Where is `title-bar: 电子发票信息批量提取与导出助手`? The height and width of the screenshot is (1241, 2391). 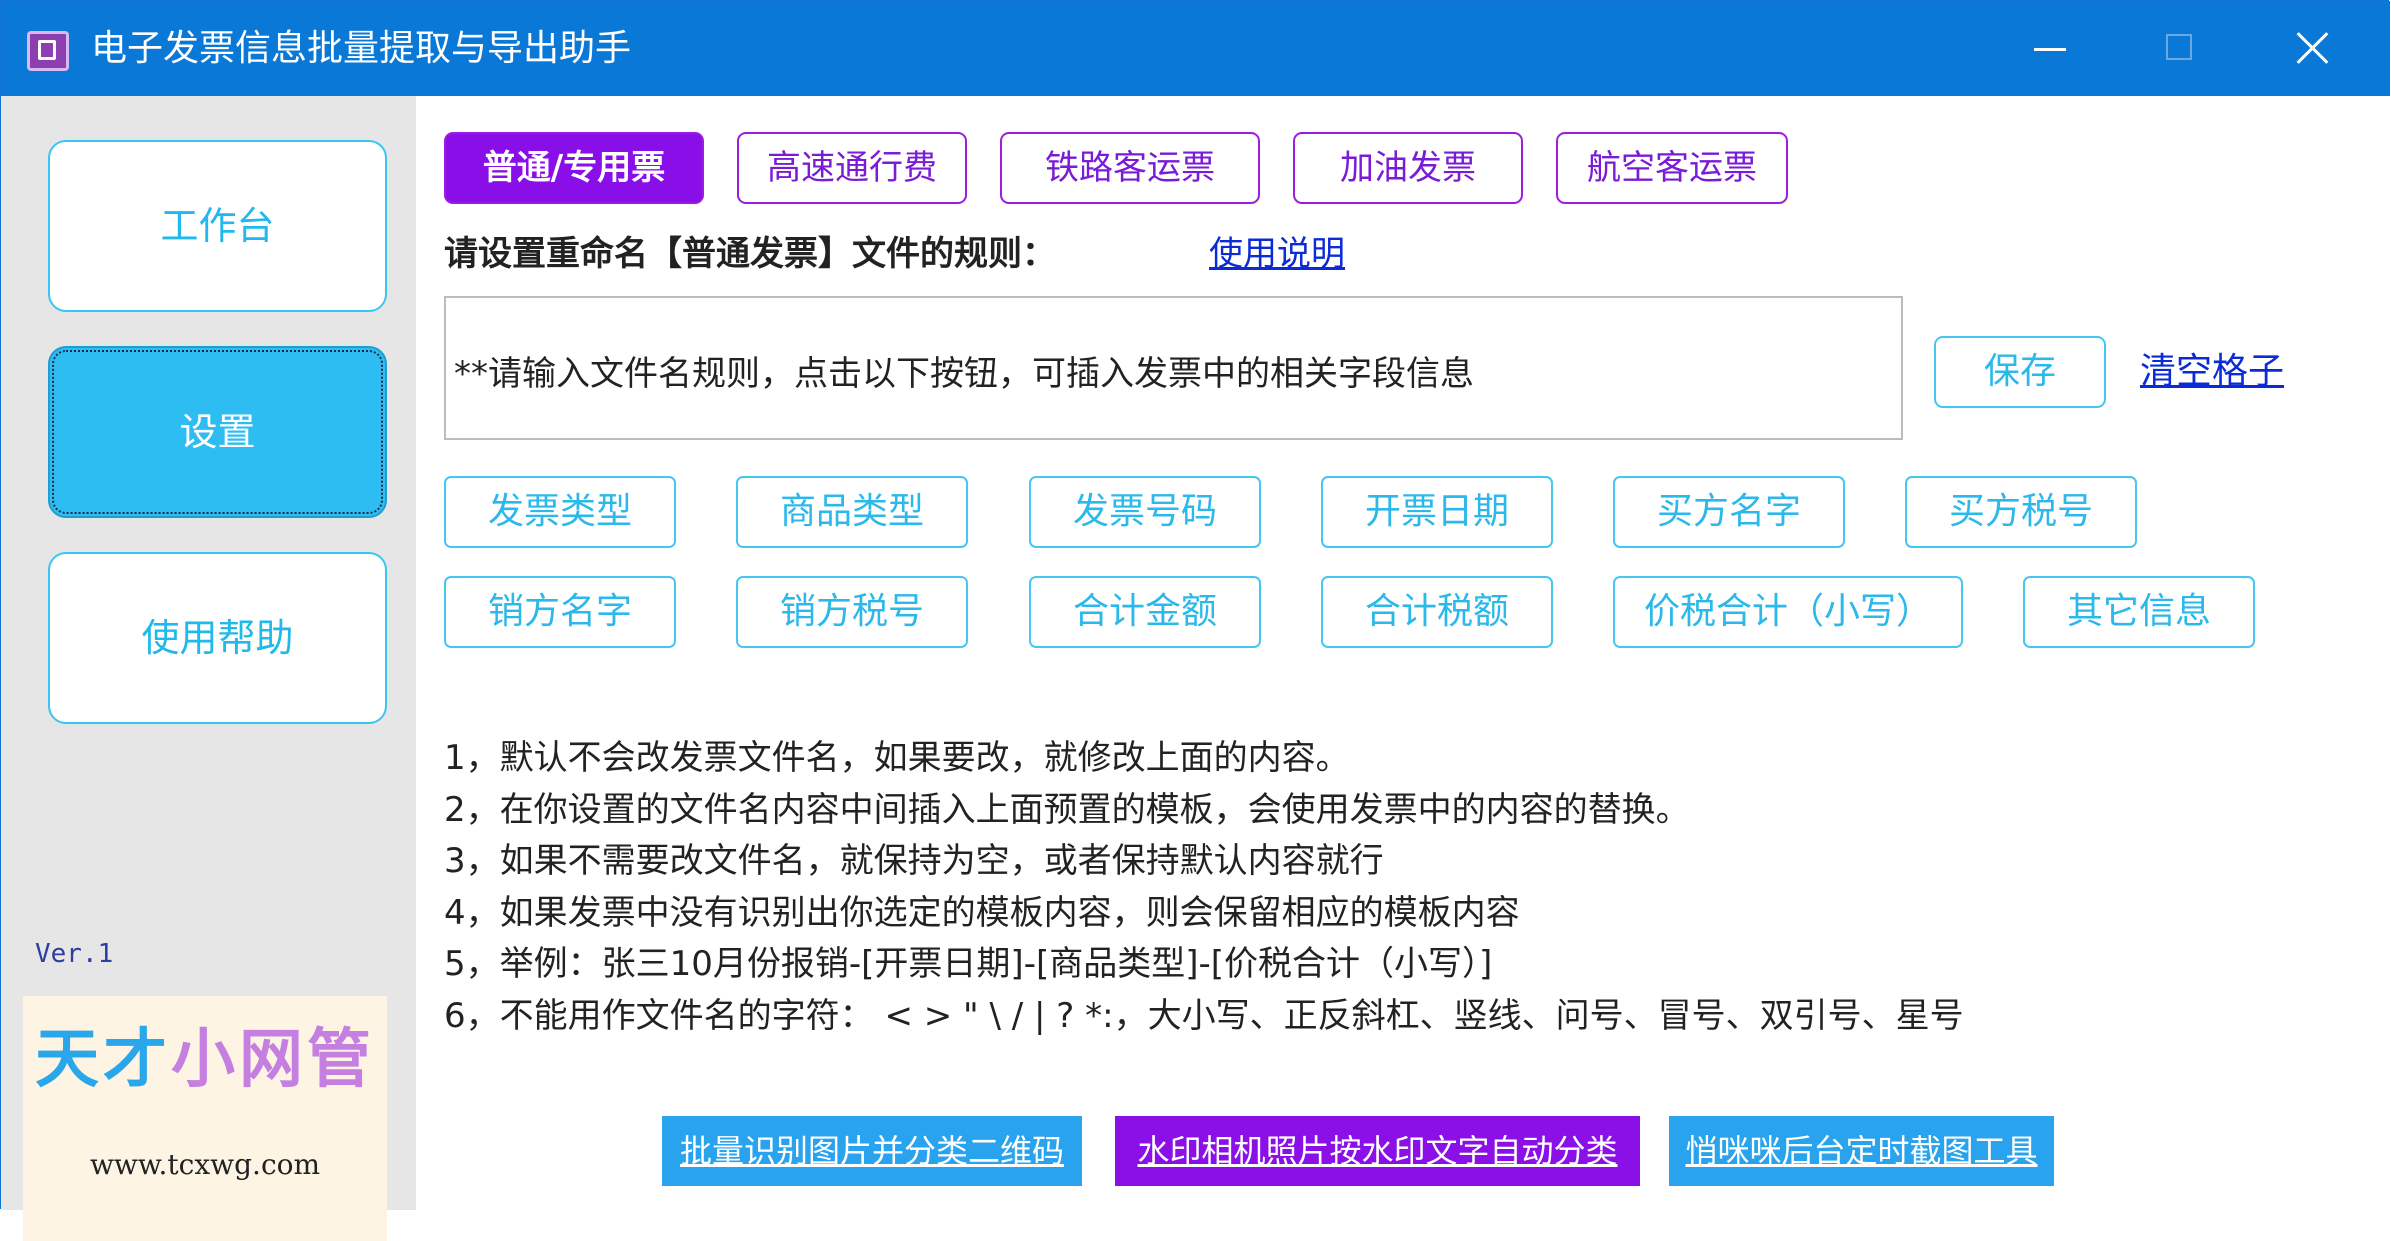 title-bar: 电子发票信息批量提取与导出助手 is located at coordinates (1195, 48).